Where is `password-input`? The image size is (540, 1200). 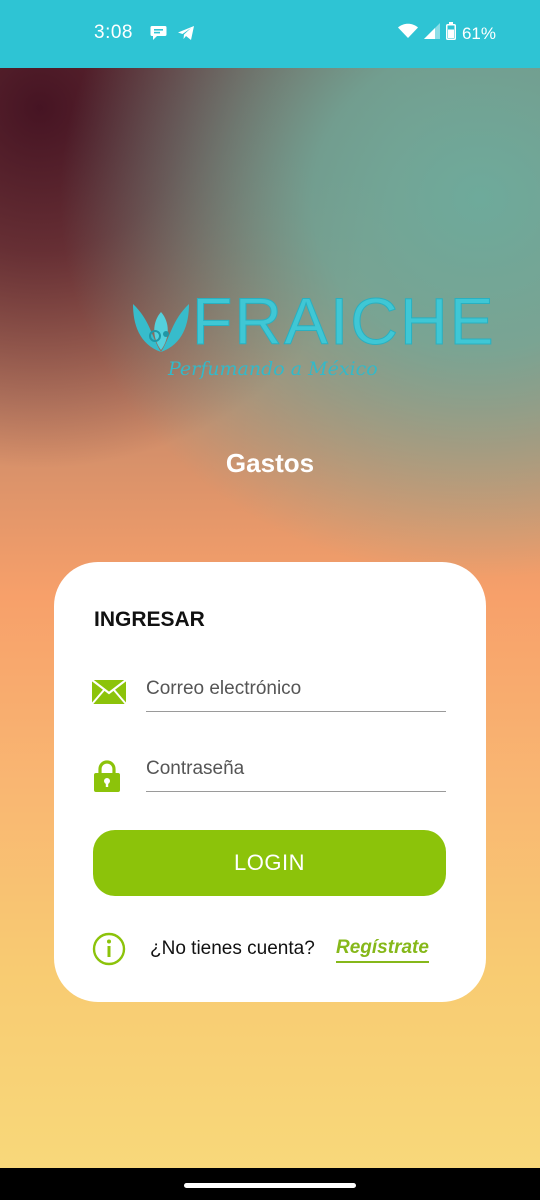 password-input is located at coordinates (296, 772).